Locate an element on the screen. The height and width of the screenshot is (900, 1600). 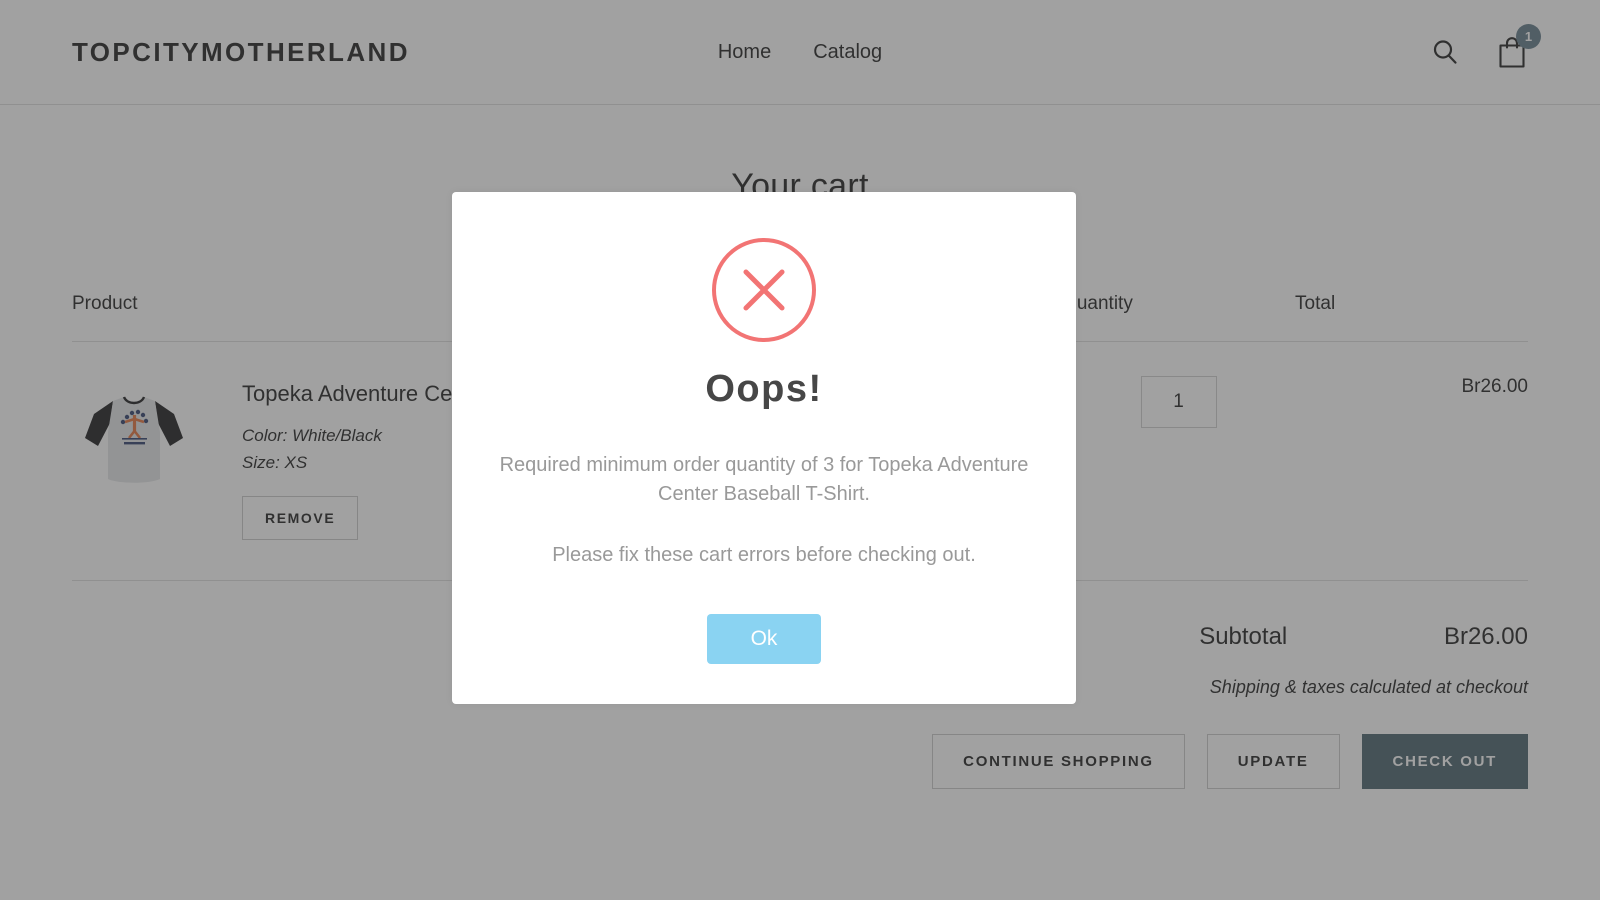
error-x-circle-icon is located at coordinates (764, 290).